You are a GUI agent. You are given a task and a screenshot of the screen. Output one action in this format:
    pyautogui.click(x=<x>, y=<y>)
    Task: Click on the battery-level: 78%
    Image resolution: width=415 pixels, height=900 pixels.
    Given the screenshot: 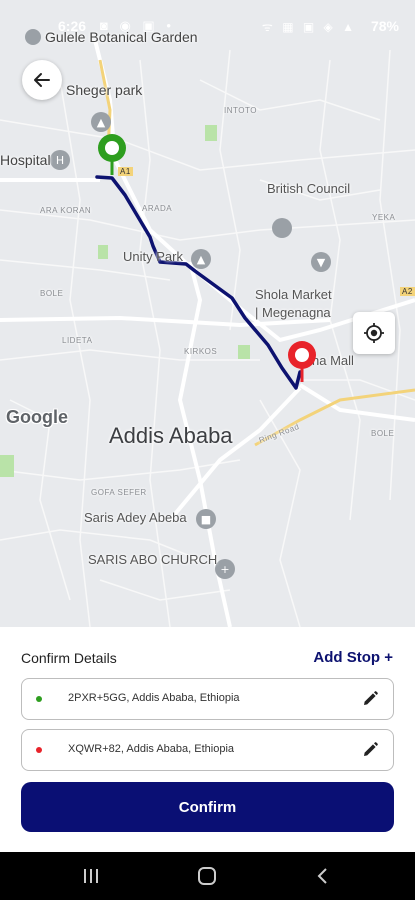 What is the action you would take?
    pyautogui.click(x=384, y=26)
    